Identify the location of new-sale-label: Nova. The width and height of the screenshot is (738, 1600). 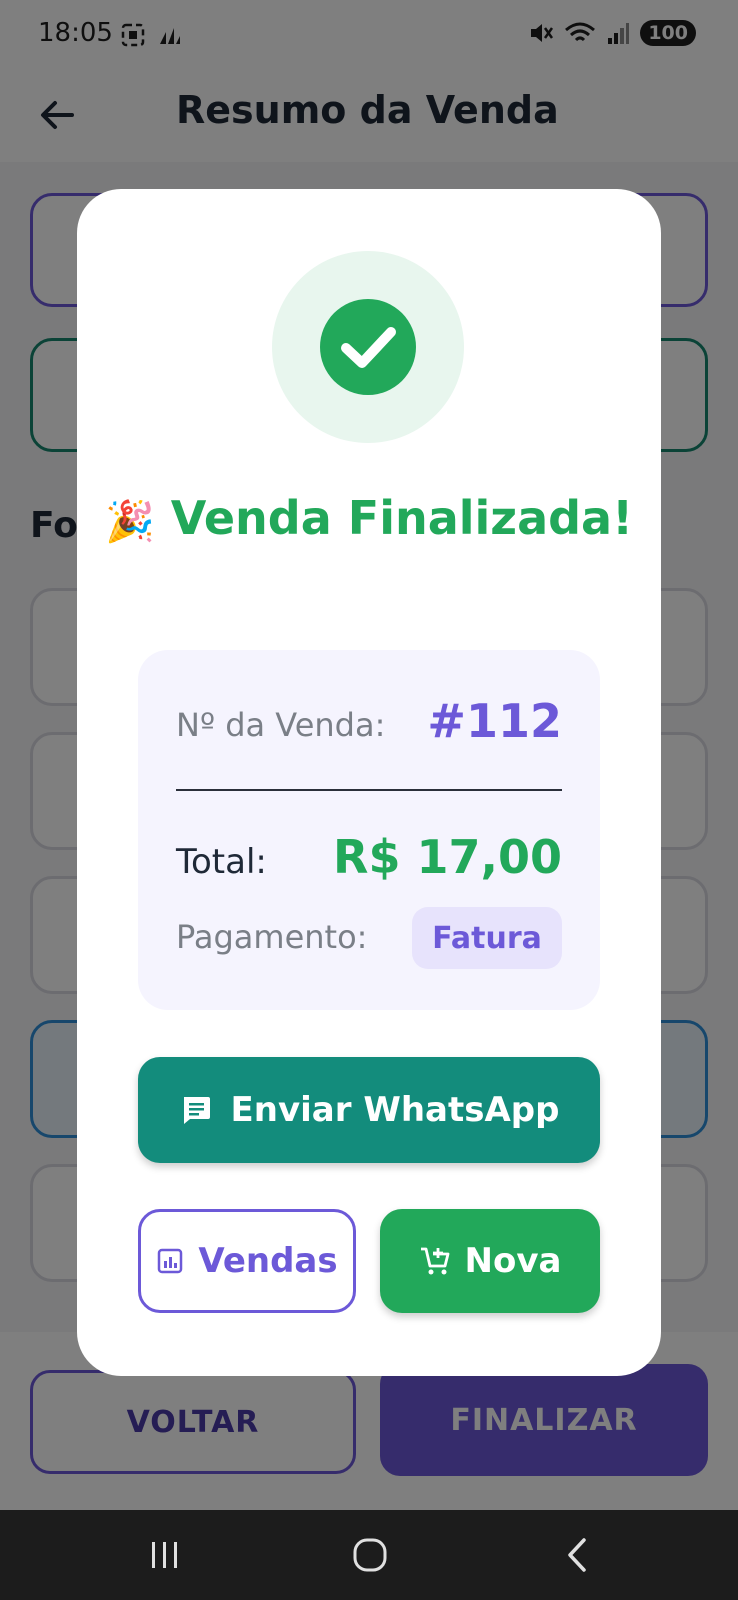
(513, 1261).